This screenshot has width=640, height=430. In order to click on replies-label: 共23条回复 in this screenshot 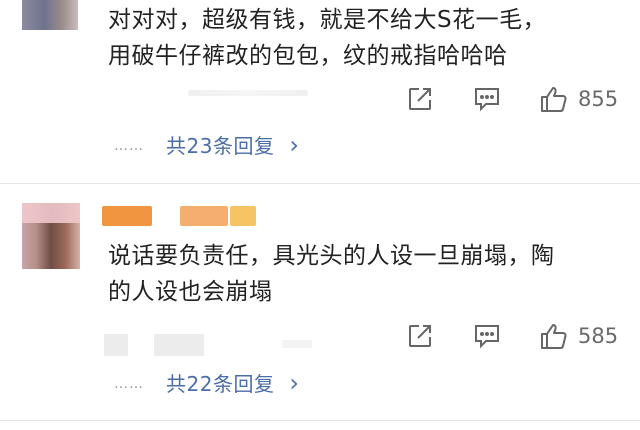, I will do `click(220, 146)`.